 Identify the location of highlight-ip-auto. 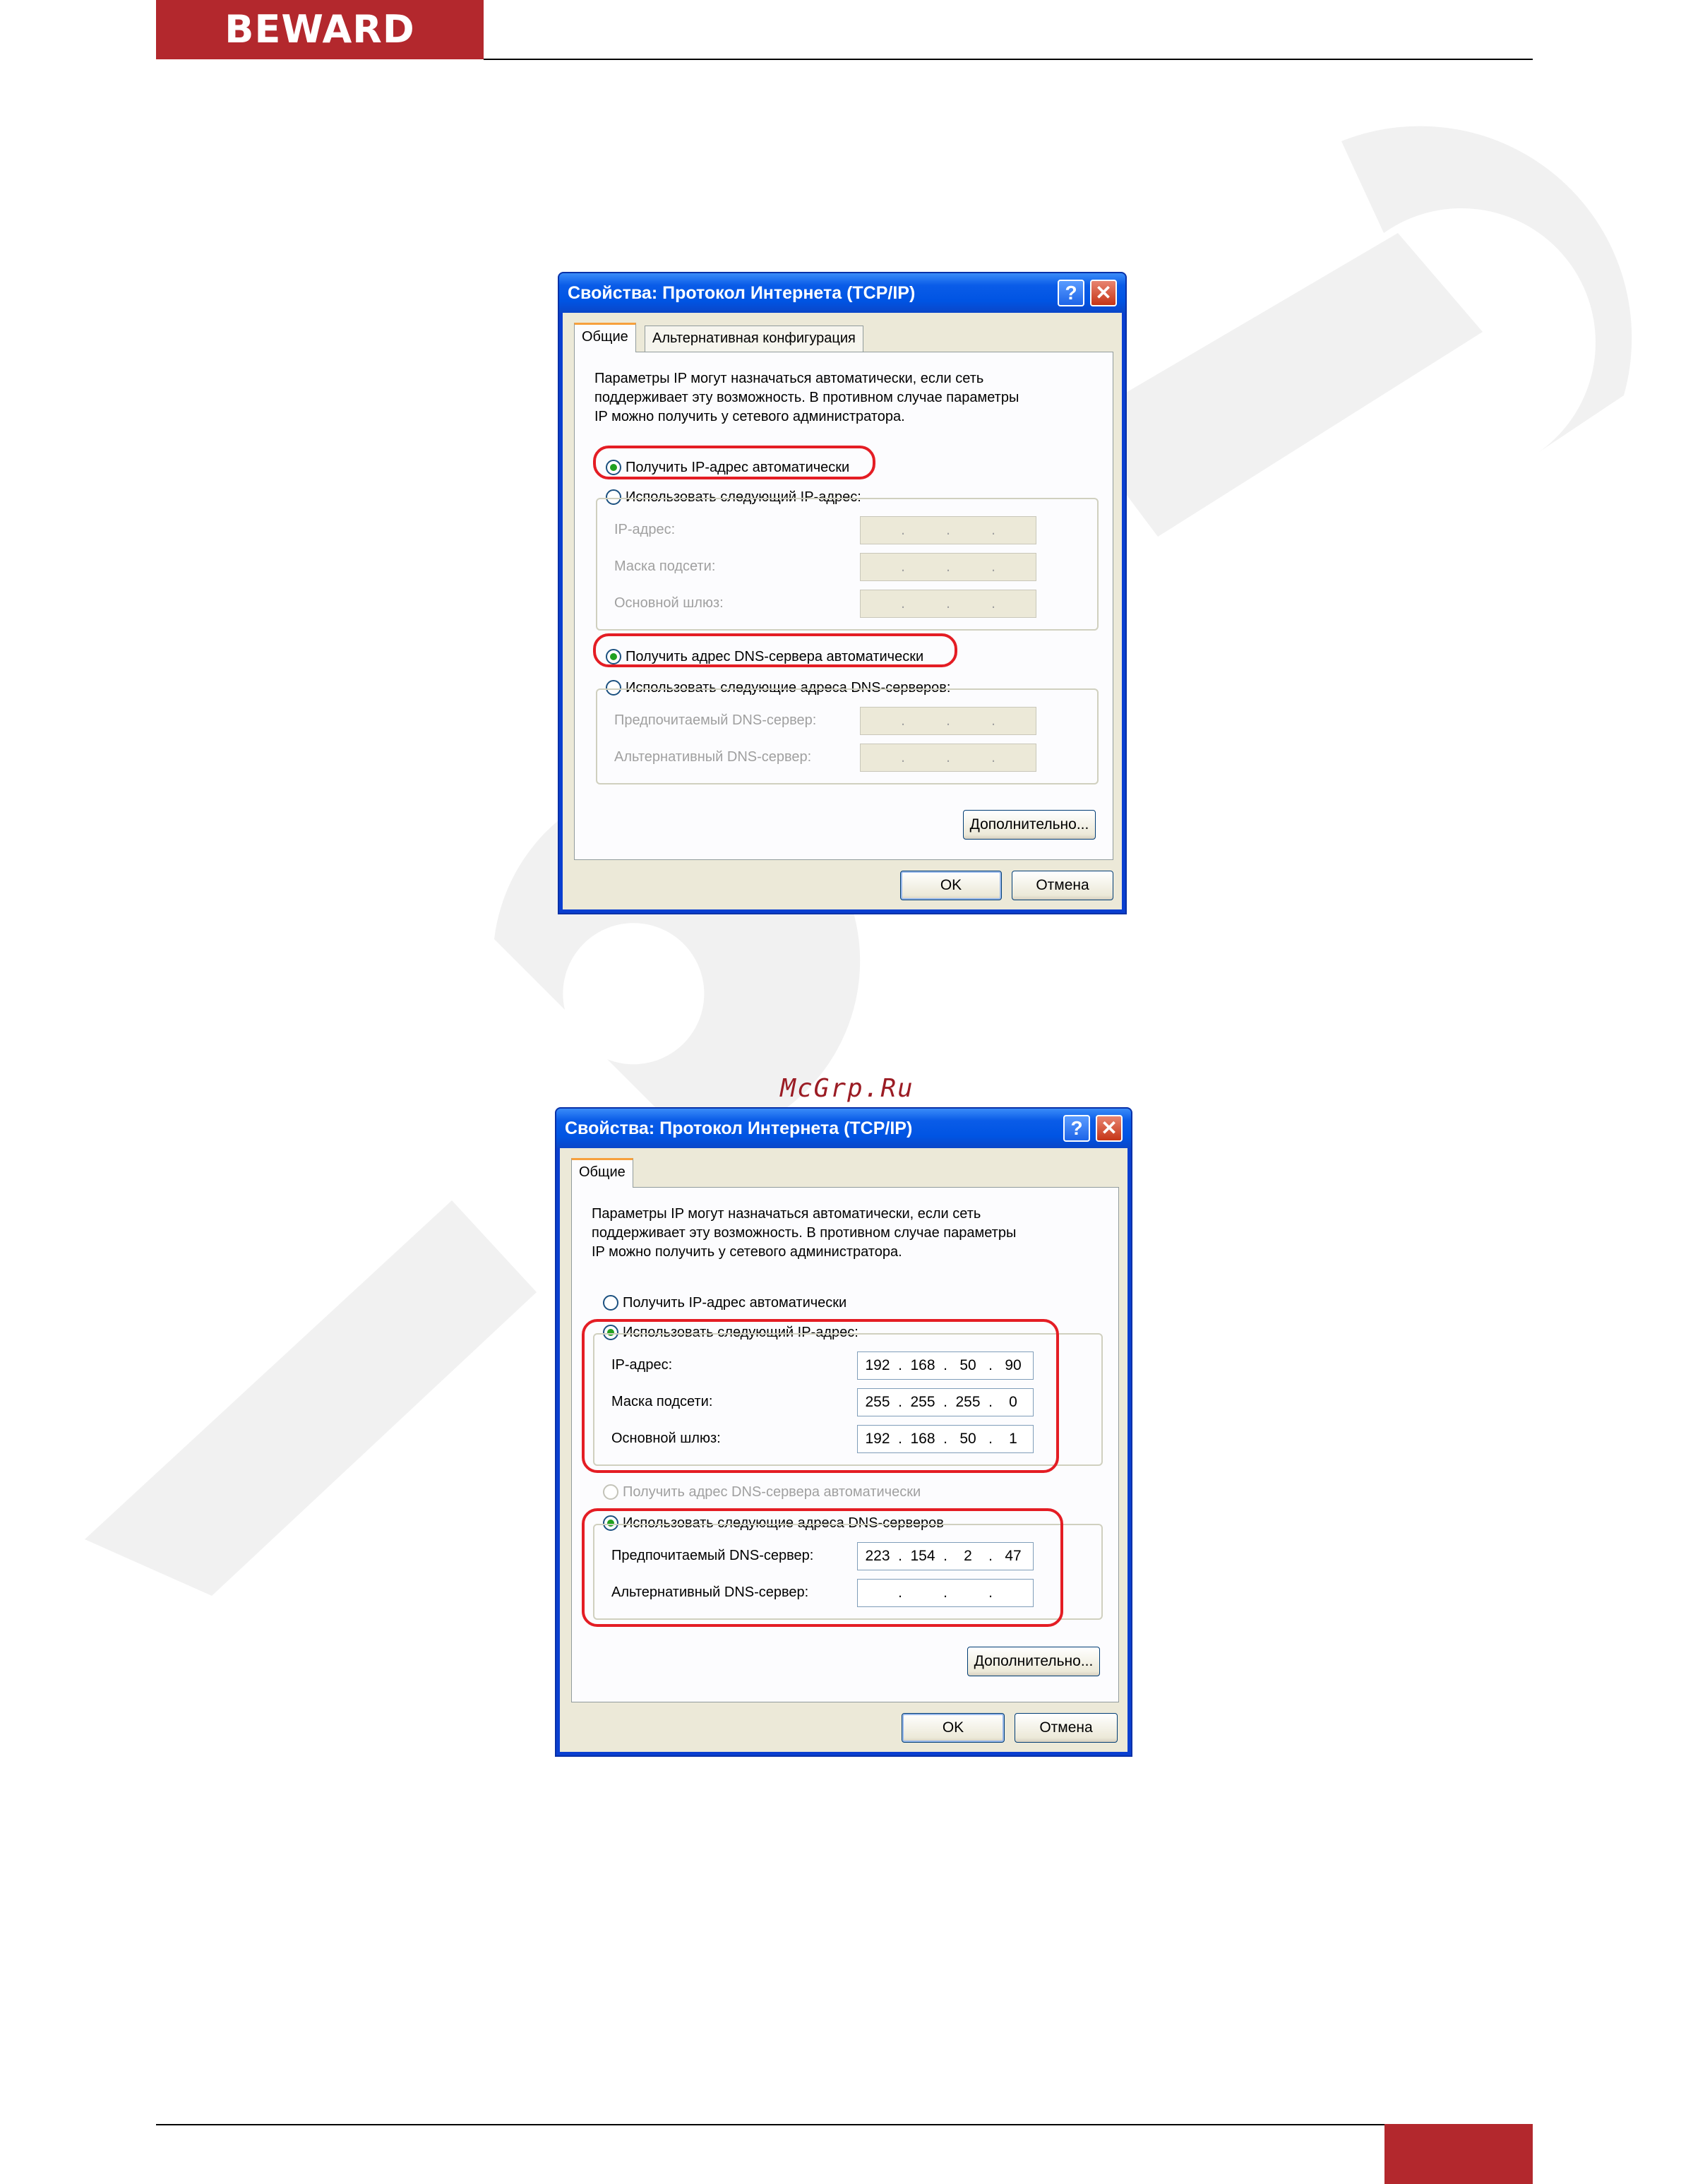
(734, 462).